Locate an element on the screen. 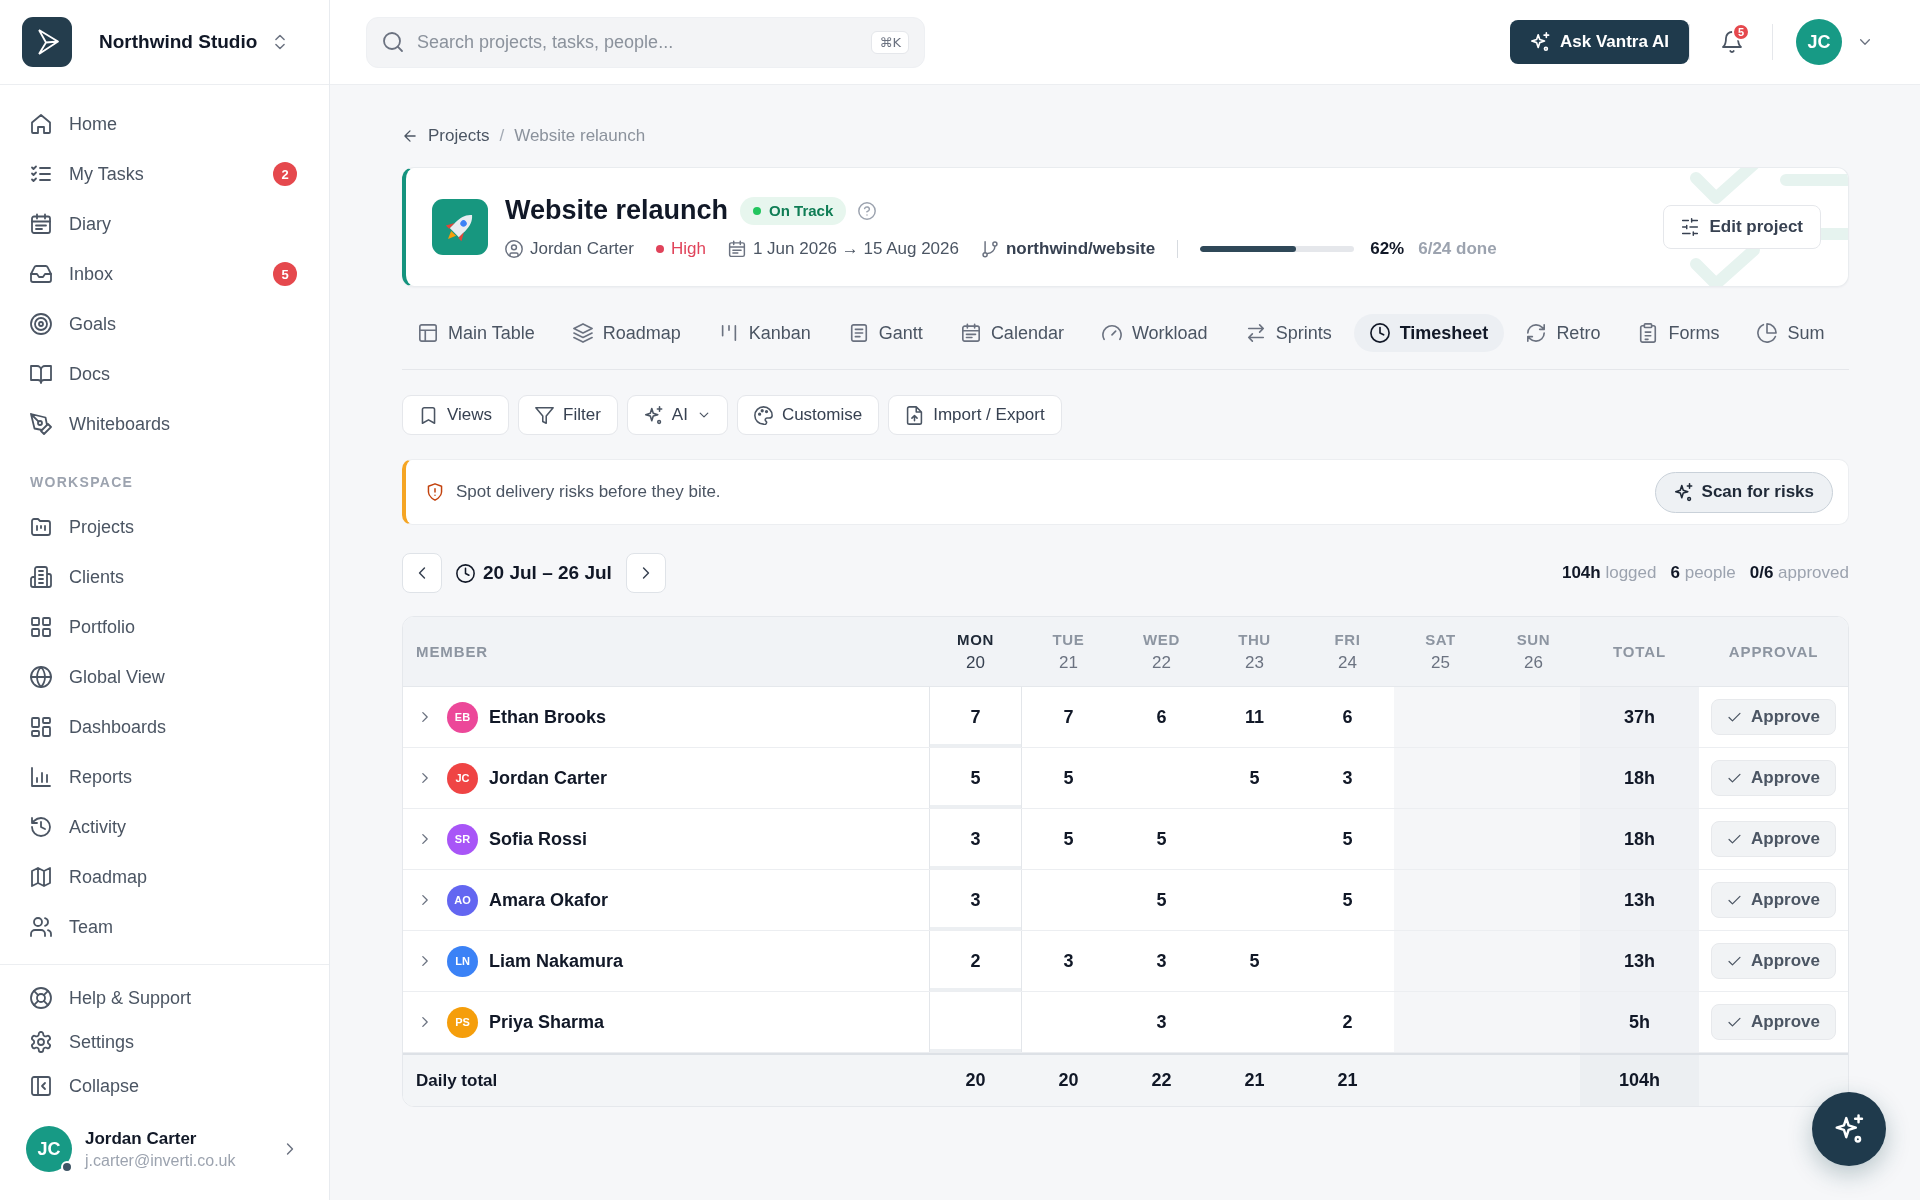  hours-cell: 2 is located at coordinates (975, 961).